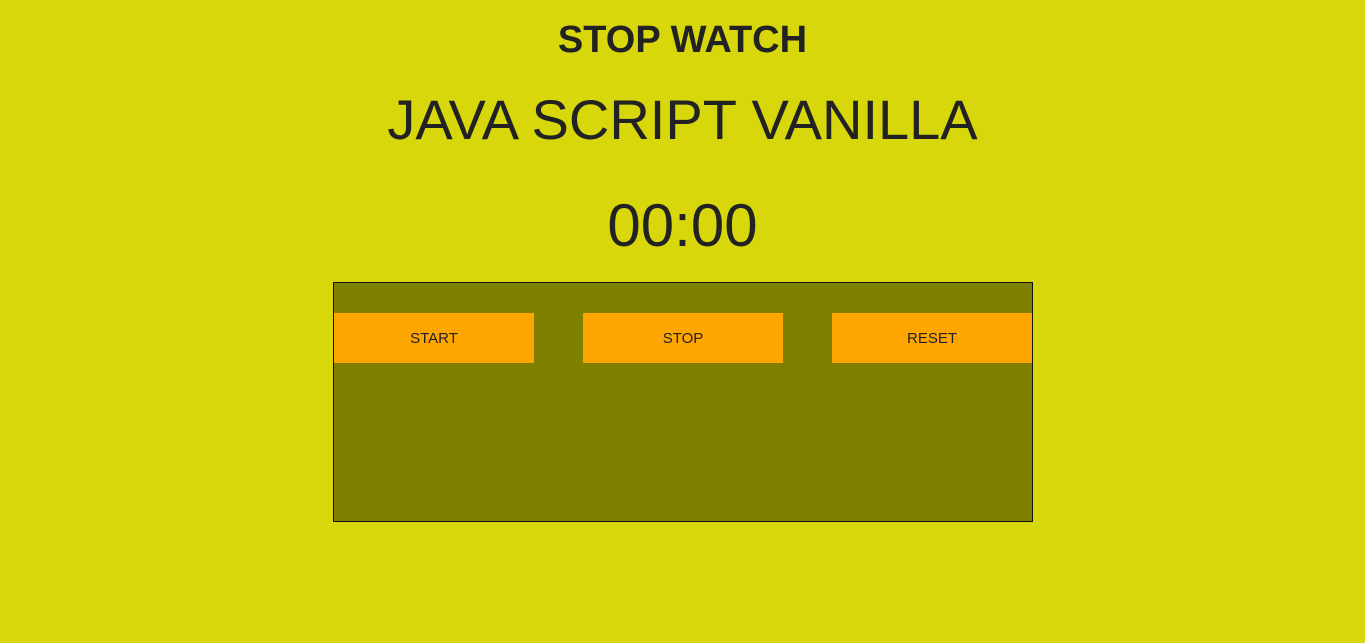 This screenshot has width=1365, height=643. Describe the element at coordinates (682, 225) in the screenshot. I see `timer-display: 00:00` at that location.